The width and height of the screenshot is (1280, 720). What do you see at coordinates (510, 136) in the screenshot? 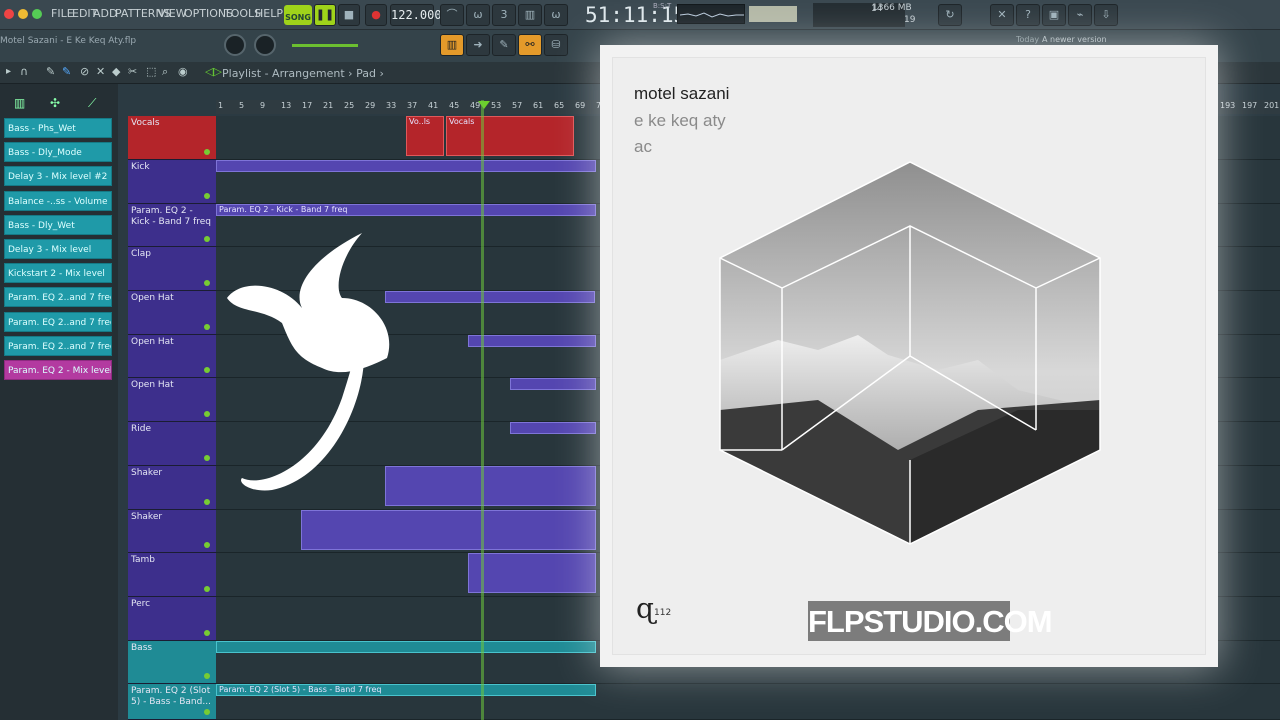
I see `pattern-clip: Vocals` at bounding box center [510, 136].